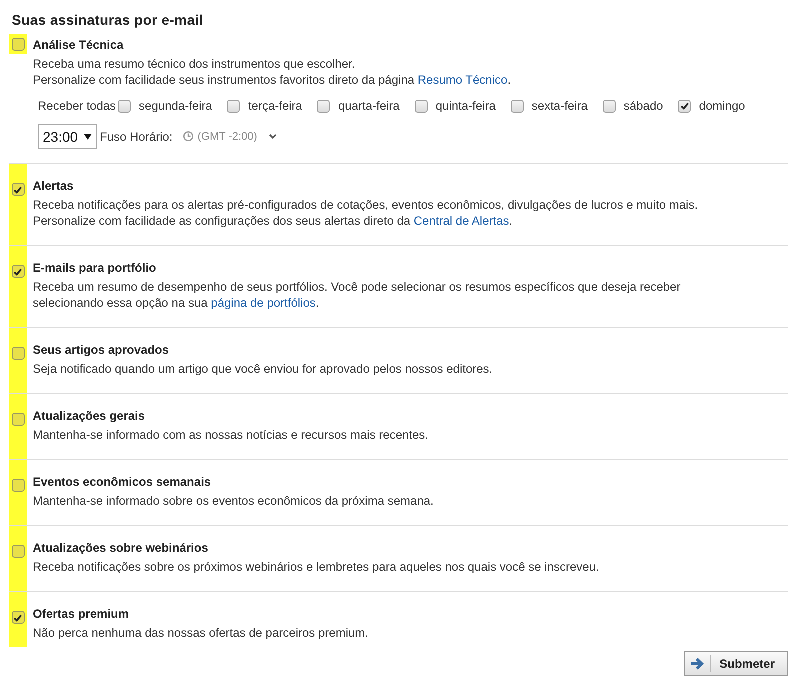  What do you see at coordinates (230, 136) in the screenshot?
I see `timezone-select: (GMT -2:00)` at bounding box center [230, 136].